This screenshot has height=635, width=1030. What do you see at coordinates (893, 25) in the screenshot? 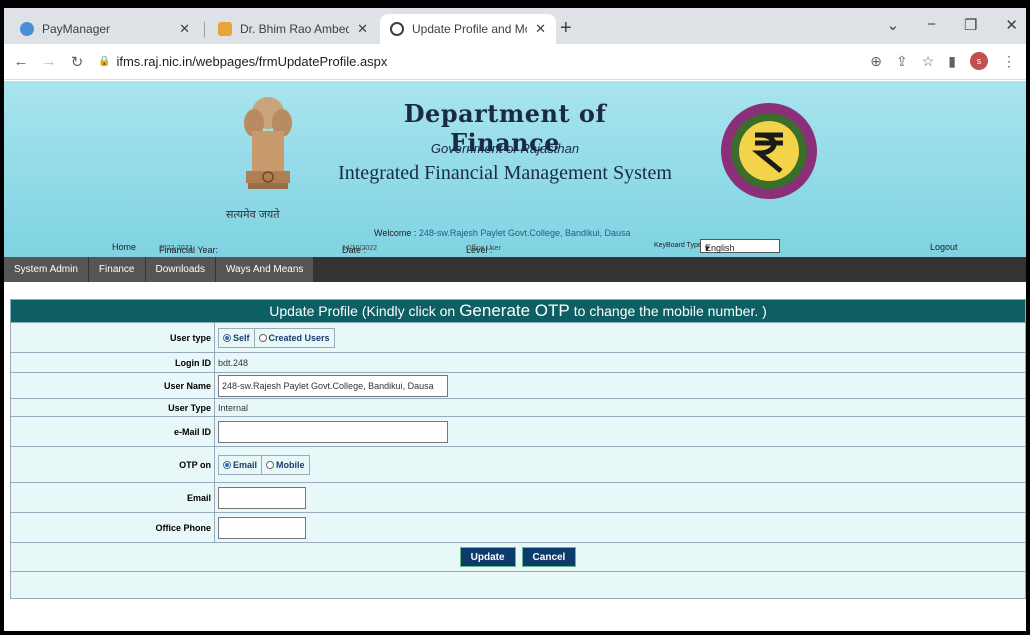
I see `tab-search-icon: ⌄` at bounding box center [893, 25].